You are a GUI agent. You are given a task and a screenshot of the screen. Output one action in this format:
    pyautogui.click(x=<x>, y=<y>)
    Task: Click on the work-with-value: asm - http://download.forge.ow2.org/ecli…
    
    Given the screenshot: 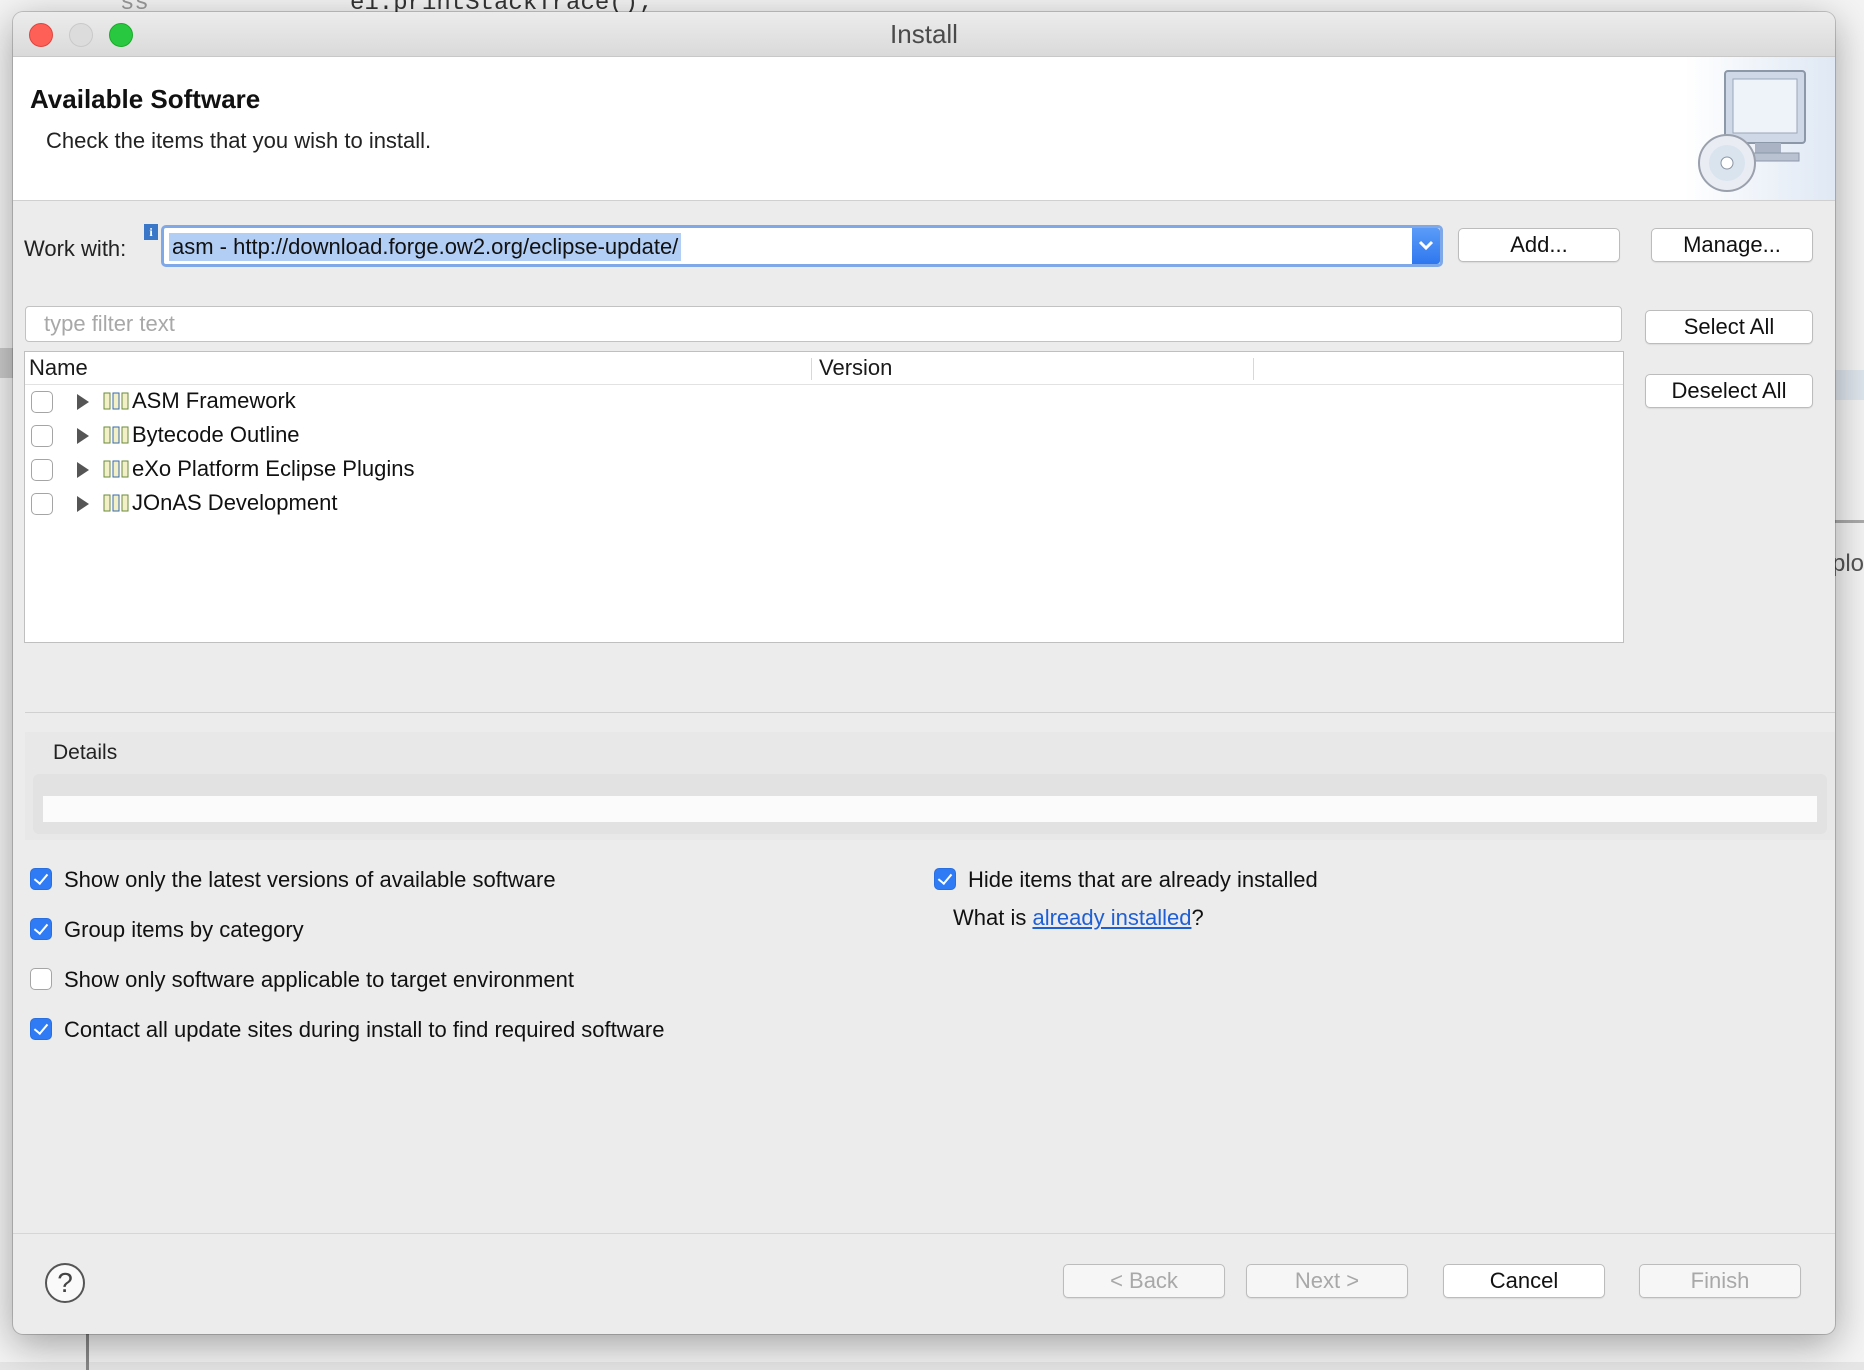 What is the action you would take?
    pyautogui.click(x=425, y=247)
    